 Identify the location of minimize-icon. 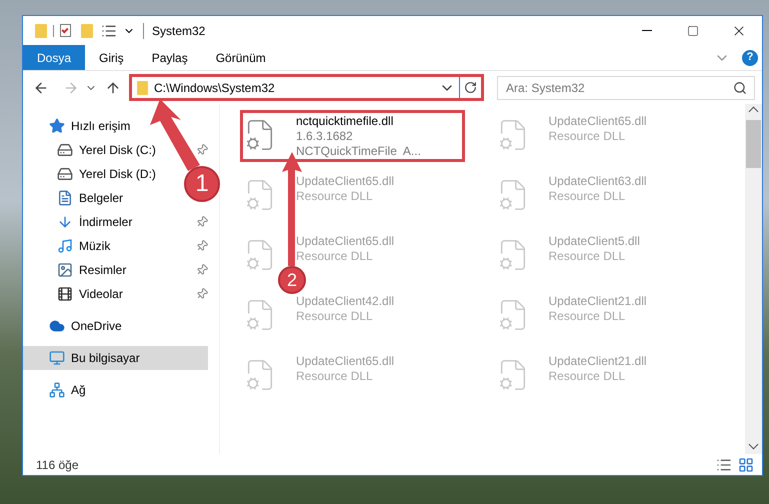
(647, 30).